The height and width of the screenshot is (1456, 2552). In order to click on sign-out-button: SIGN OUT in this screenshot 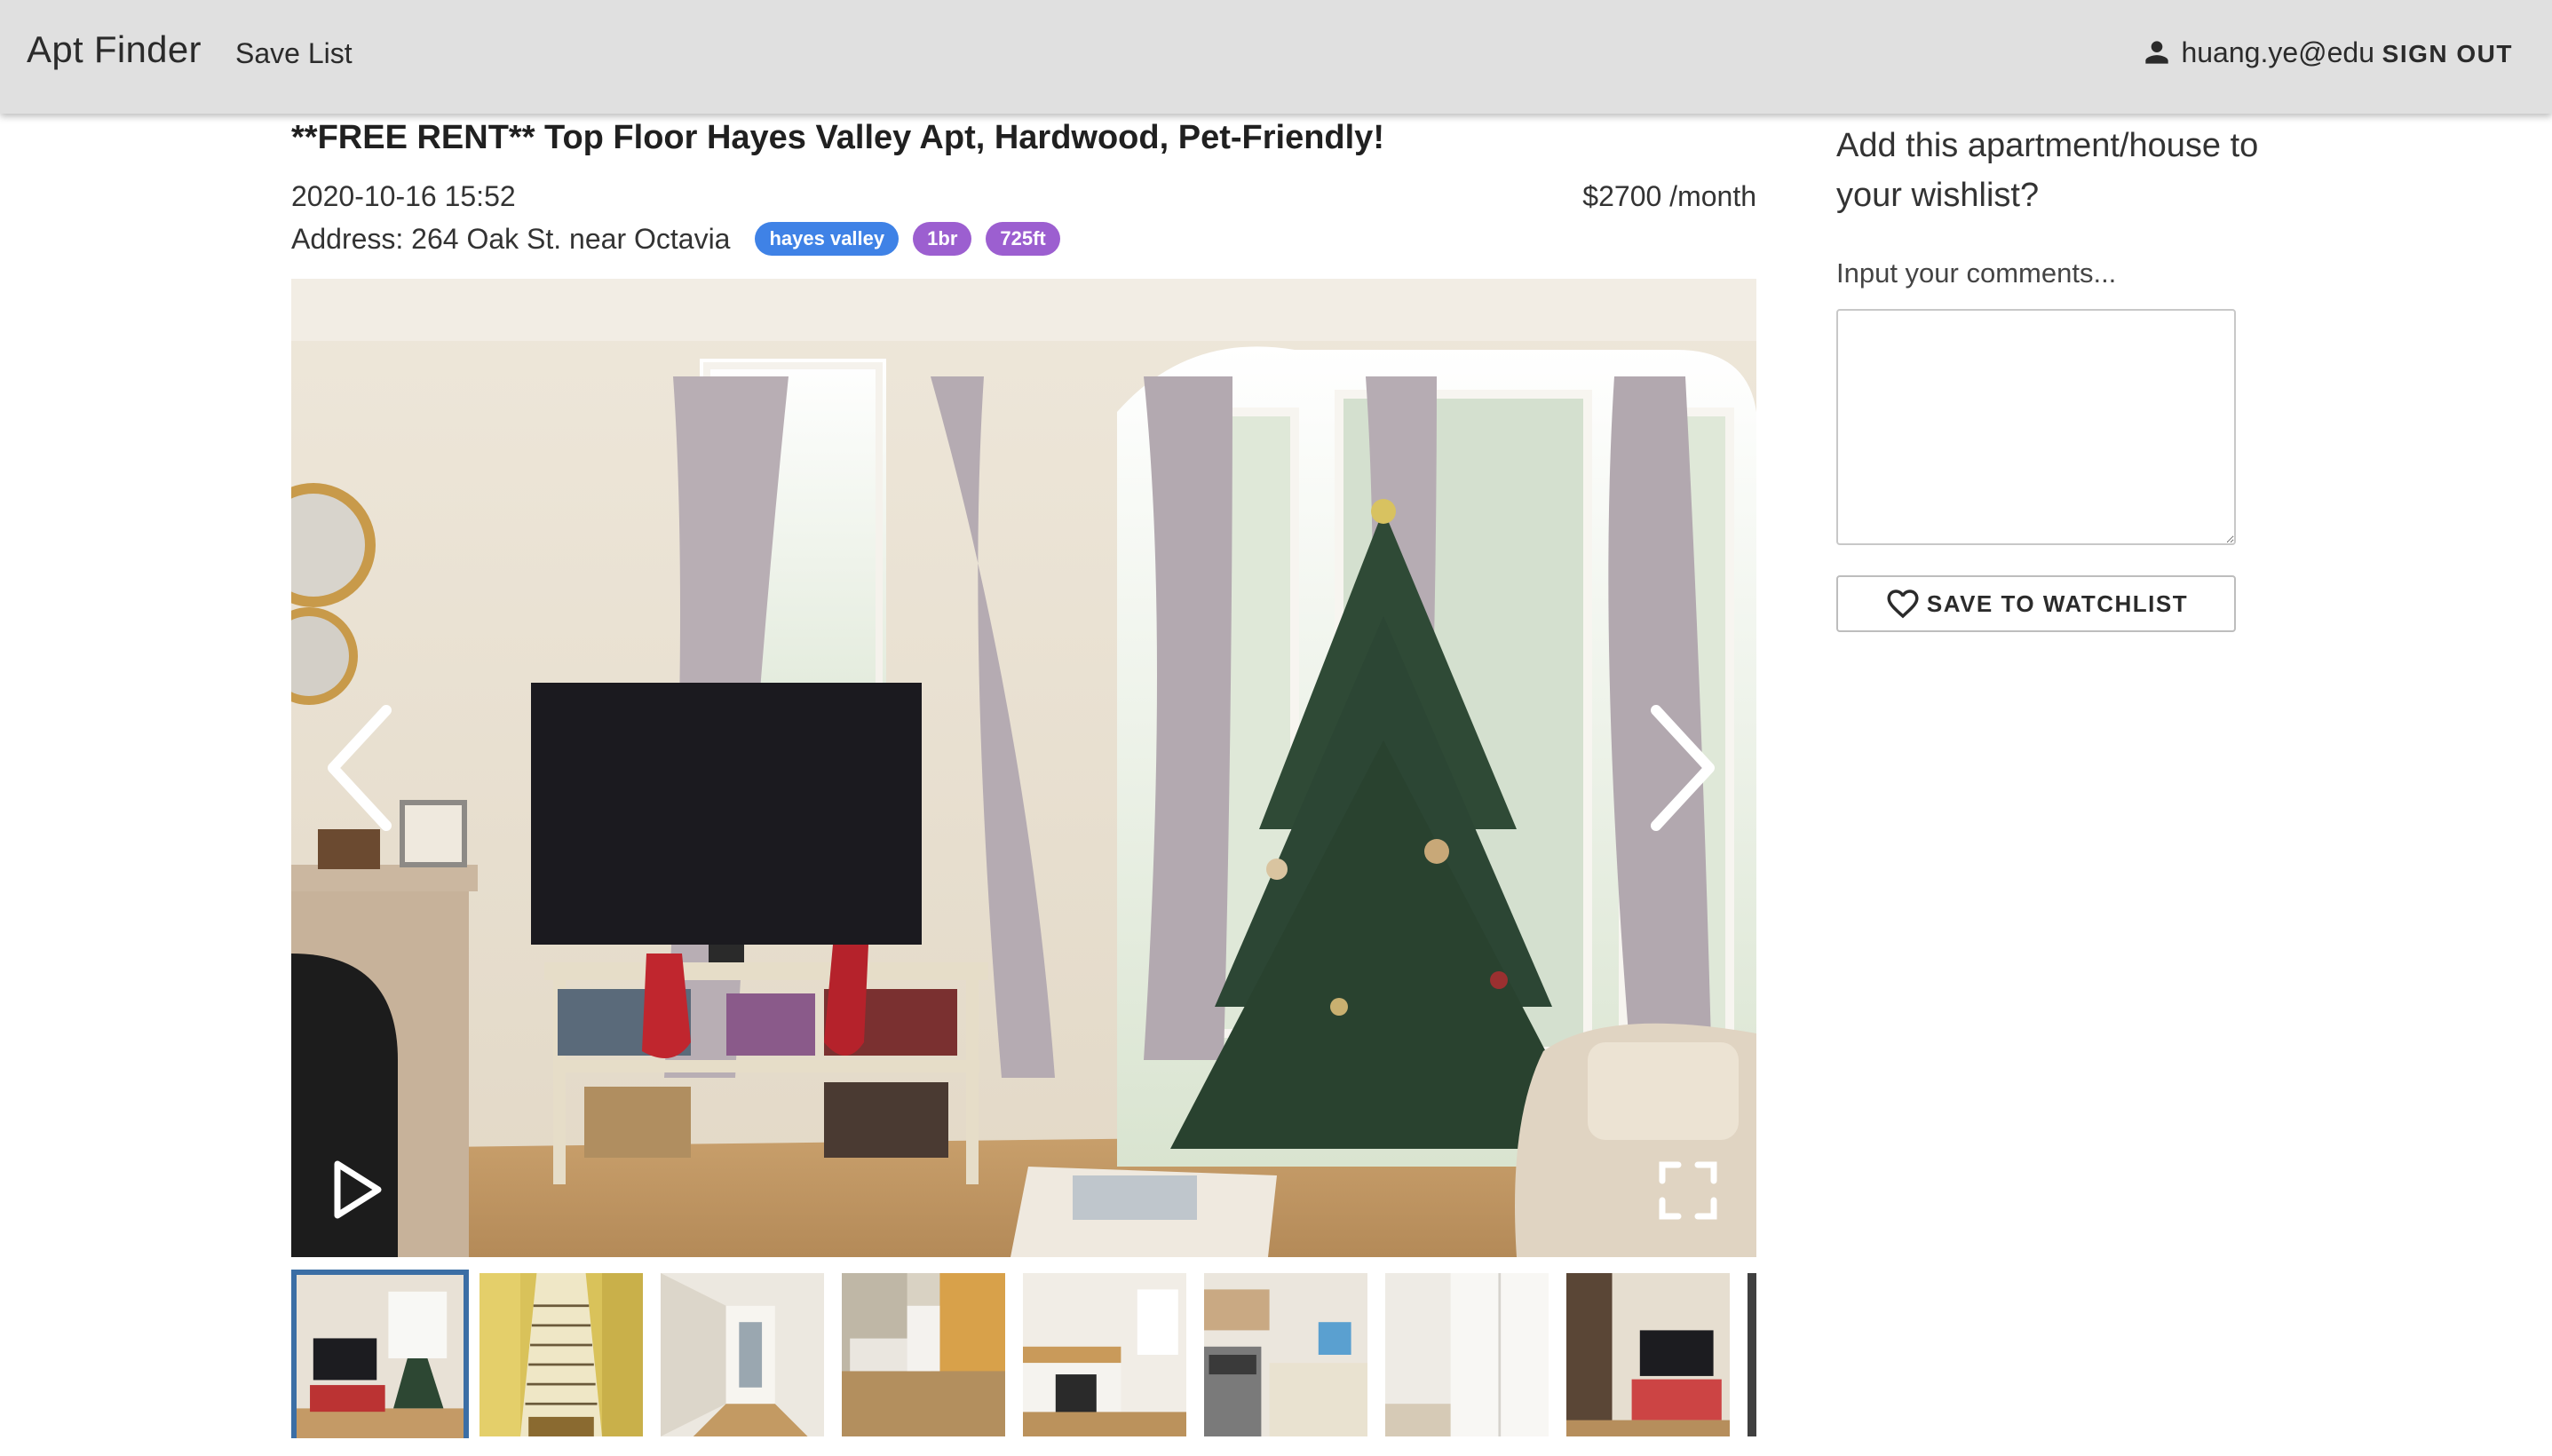, I will do `click(2447, 54)`.